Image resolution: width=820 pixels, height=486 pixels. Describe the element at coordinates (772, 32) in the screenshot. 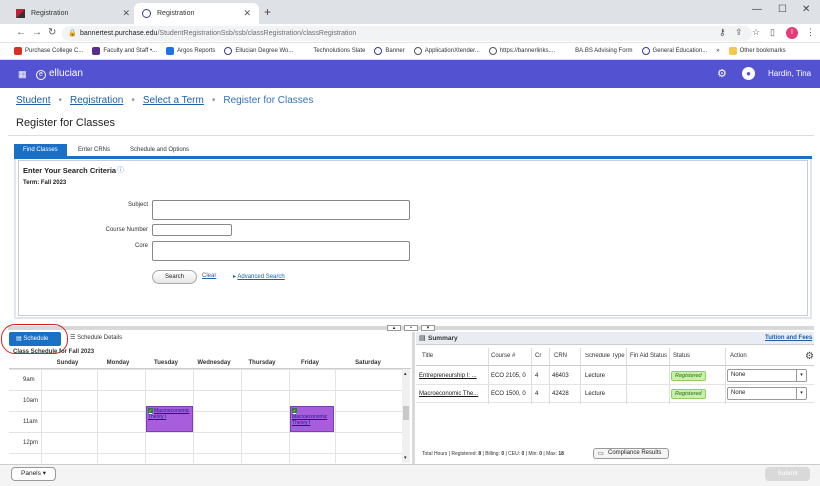

I see `sidepanel-icon: ▯` at that location.